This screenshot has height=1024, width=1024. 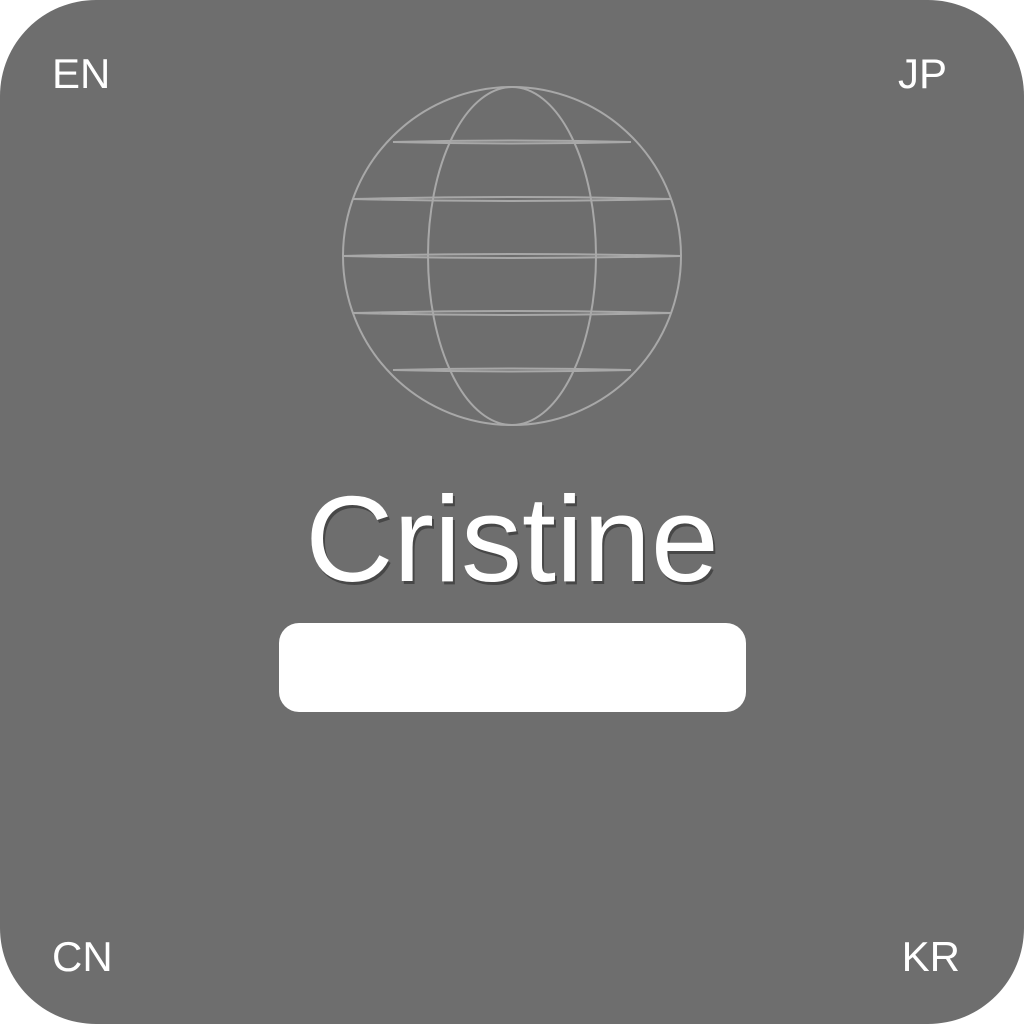 What do you see at coordinates (922, 74) in the screenshot?
I see `language-jp-button: JP` at bounding box center [922, 74].